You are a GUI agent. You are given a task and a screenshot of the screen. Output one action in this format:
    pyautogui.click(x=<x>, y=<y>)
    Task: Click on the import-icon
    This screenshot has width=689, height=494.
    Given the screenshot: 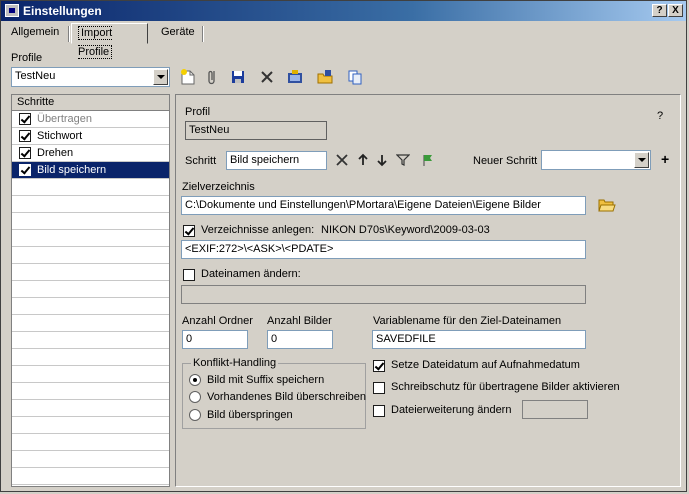 What is the action you would take?
    pyautogui.click(x=325, y=77)
    